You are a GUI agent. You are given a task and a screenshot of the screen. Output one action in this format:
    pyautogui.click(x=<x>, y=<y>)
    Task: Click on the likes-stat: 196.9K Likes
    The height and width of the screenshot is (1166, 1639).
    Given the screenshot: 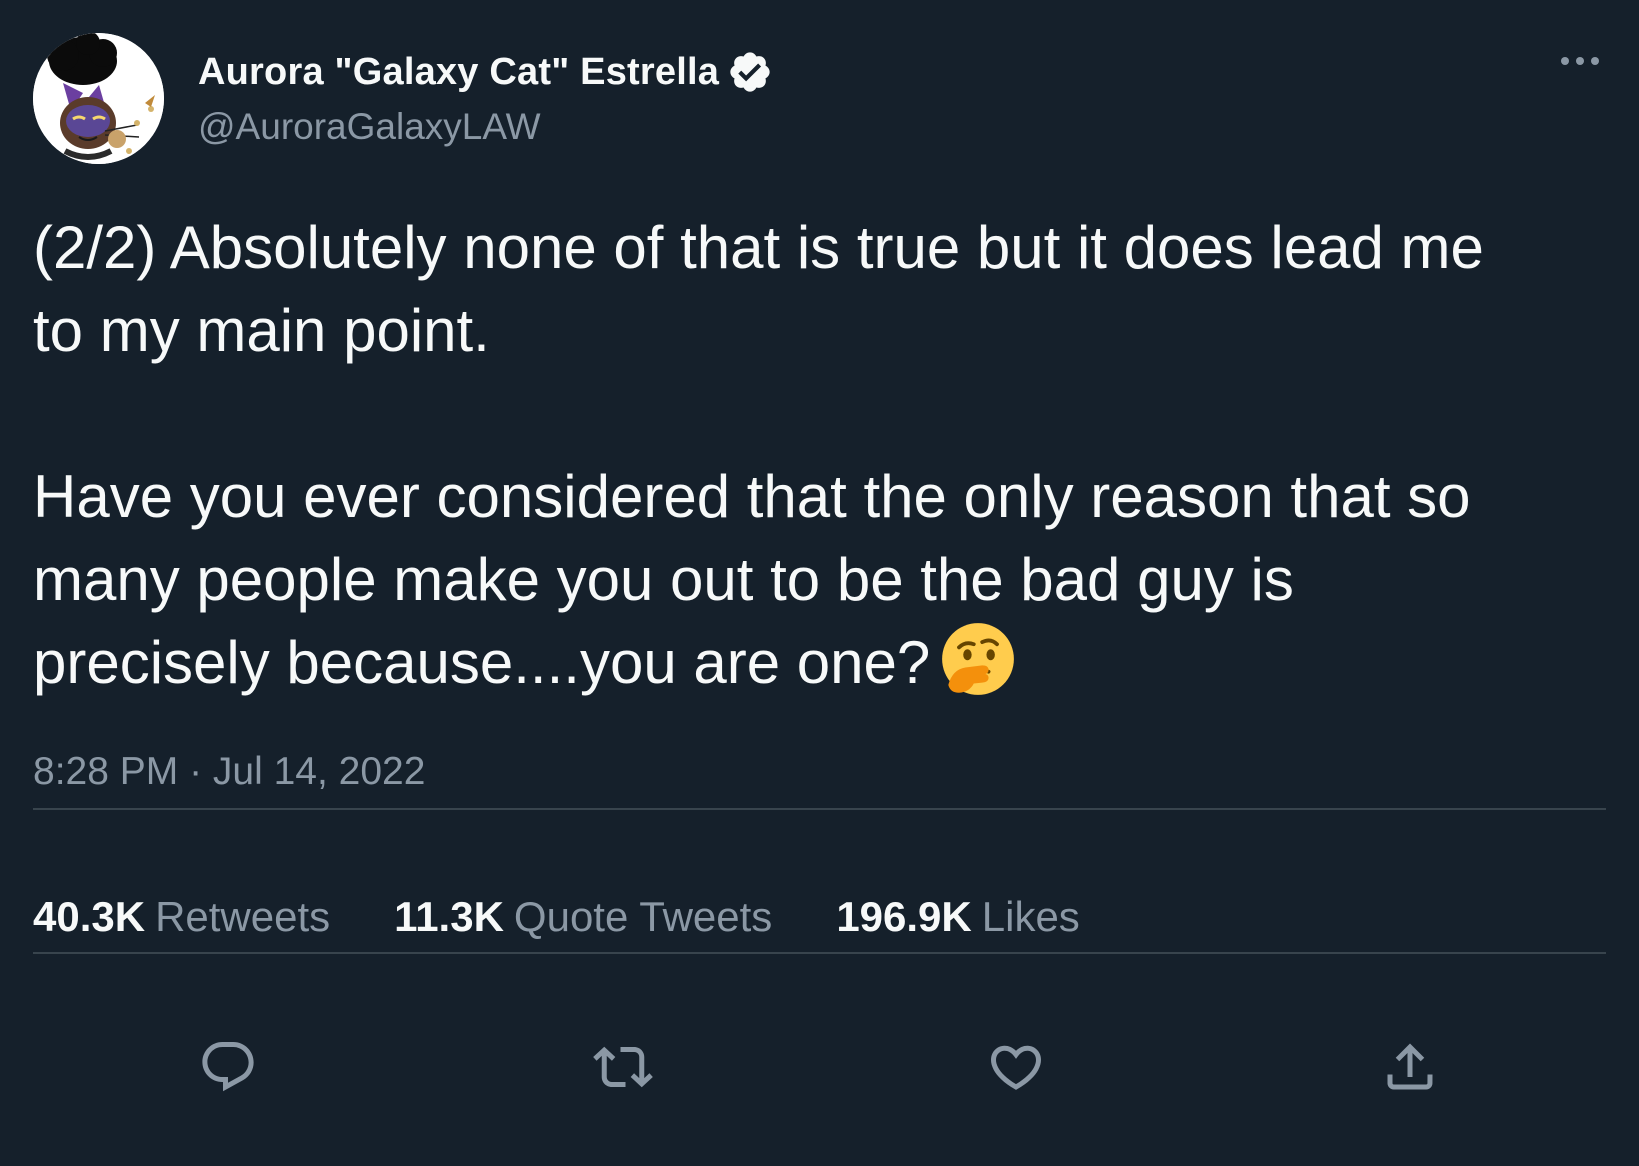 What is the action you would take?
    pyautogui.click(x=958, y=917)
    